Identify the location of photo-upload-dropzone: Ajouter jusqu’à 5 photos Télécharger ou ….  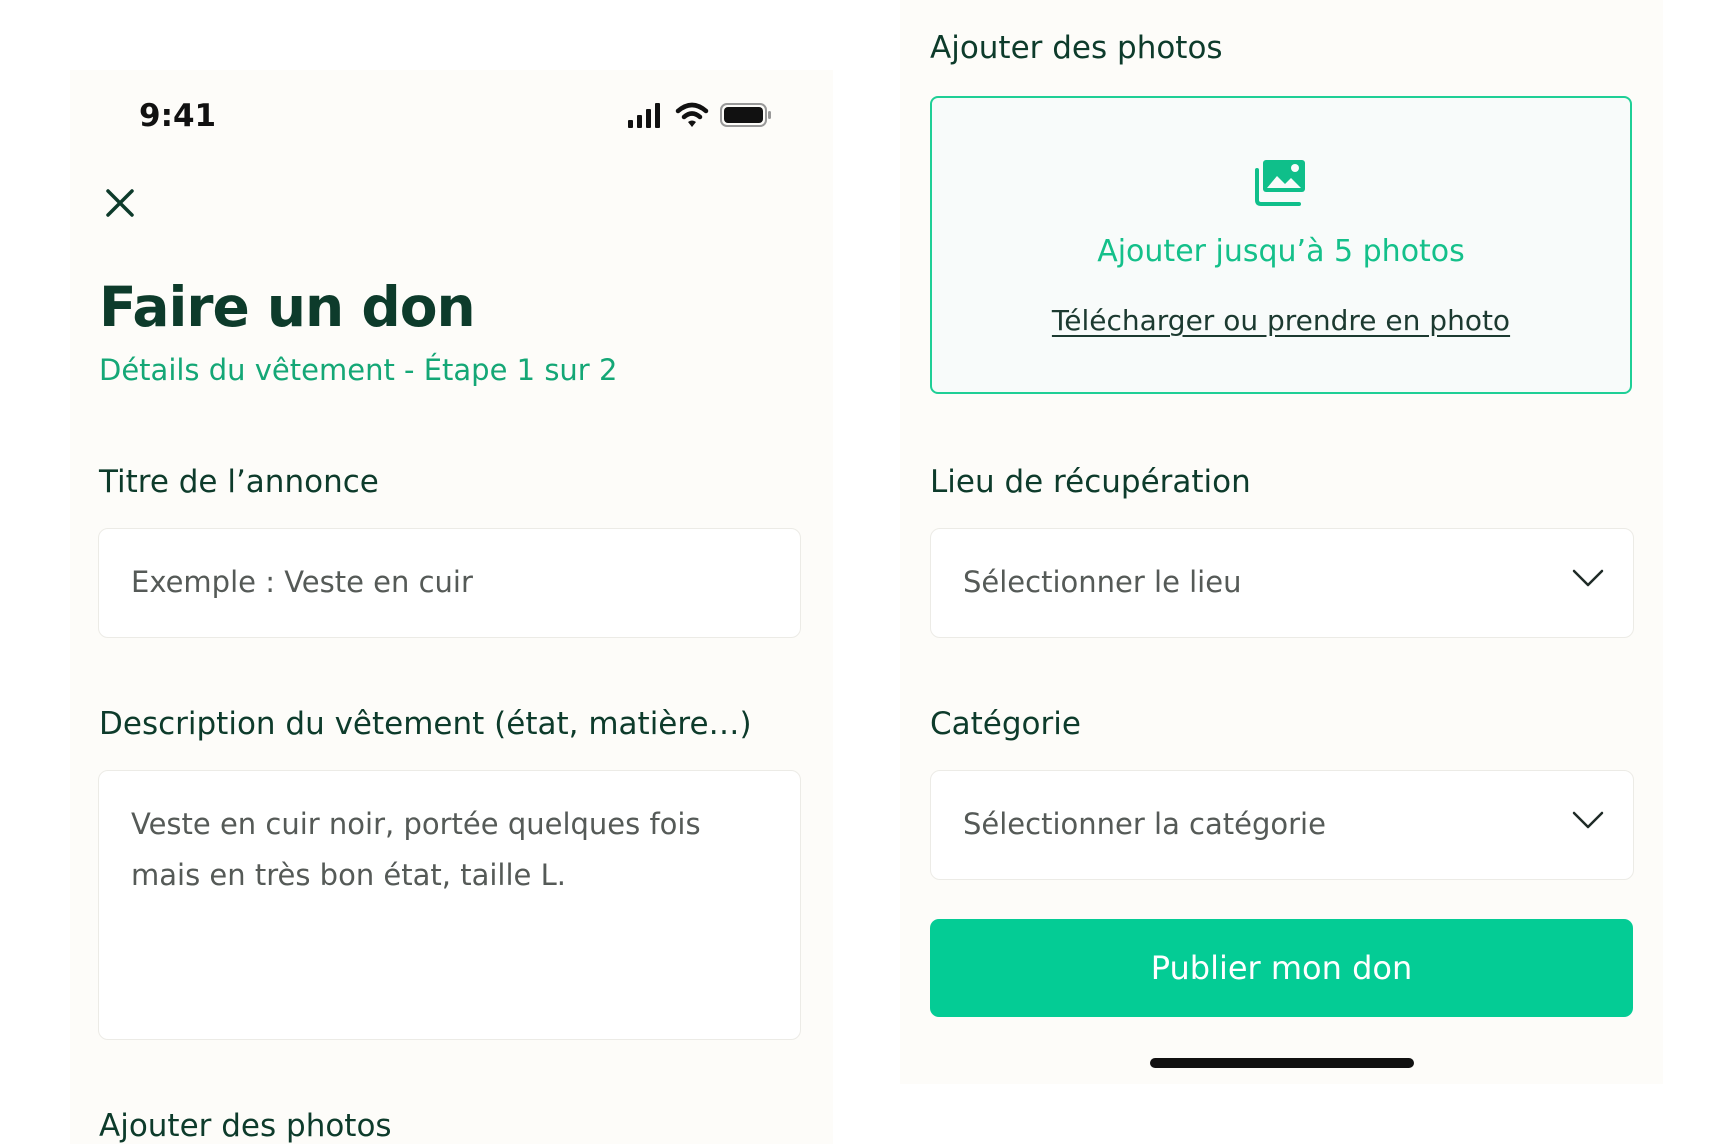
(1281, 245).